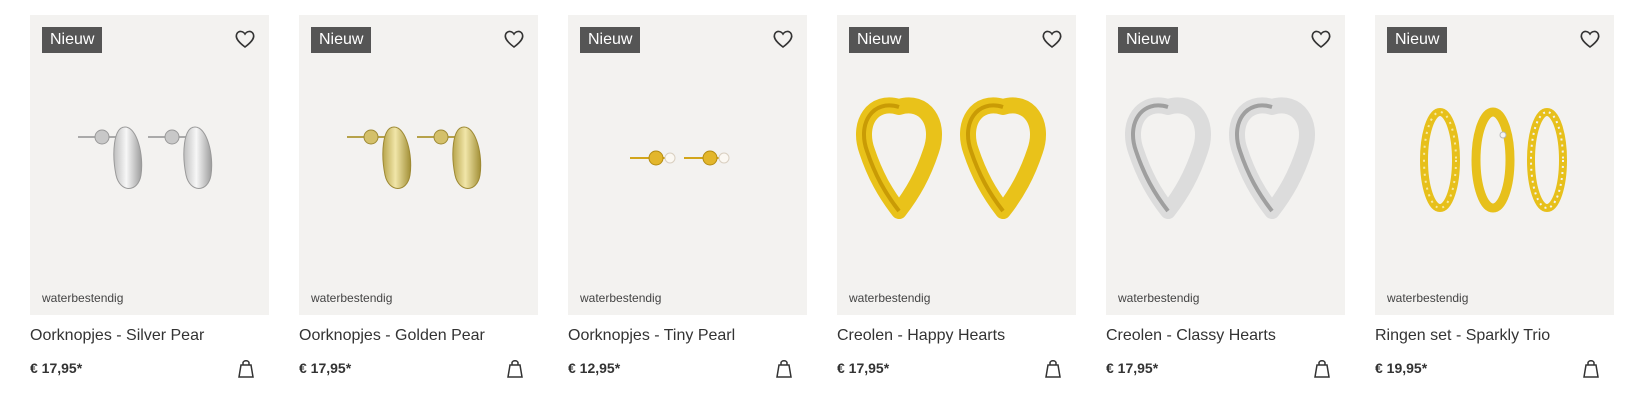 The height and width of the screenshot is (400, 1647). I want to click on product-price: € 19,95*, so click(1401, 368).